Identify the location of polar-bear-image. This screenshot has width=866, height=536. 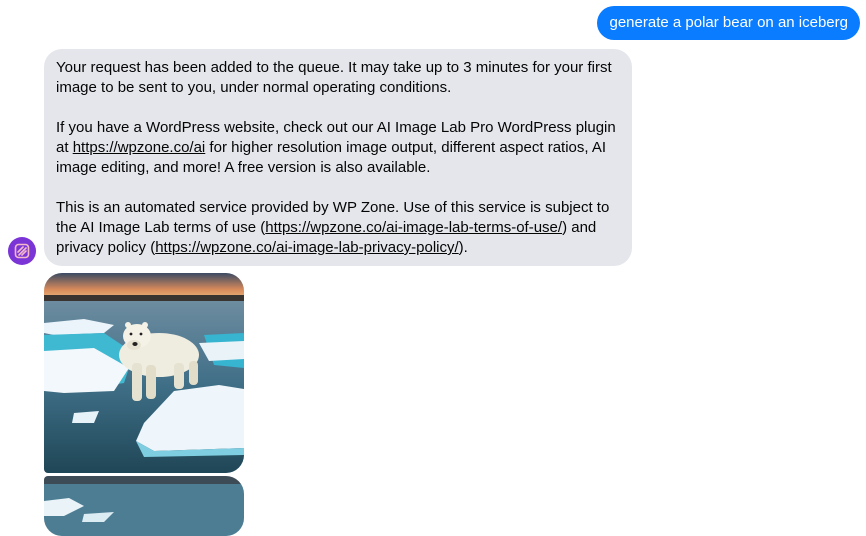
(144, 373).